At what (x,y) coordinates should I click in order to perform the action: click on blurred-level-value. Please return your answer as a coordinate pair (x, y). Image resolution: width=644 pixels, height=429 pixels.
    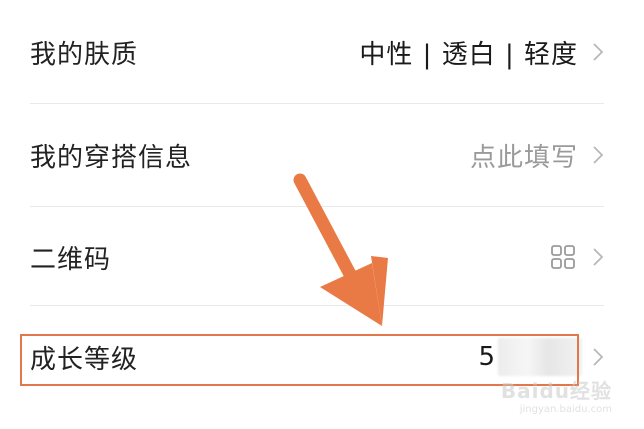
    Looking at the image, I should click on (540, 357).